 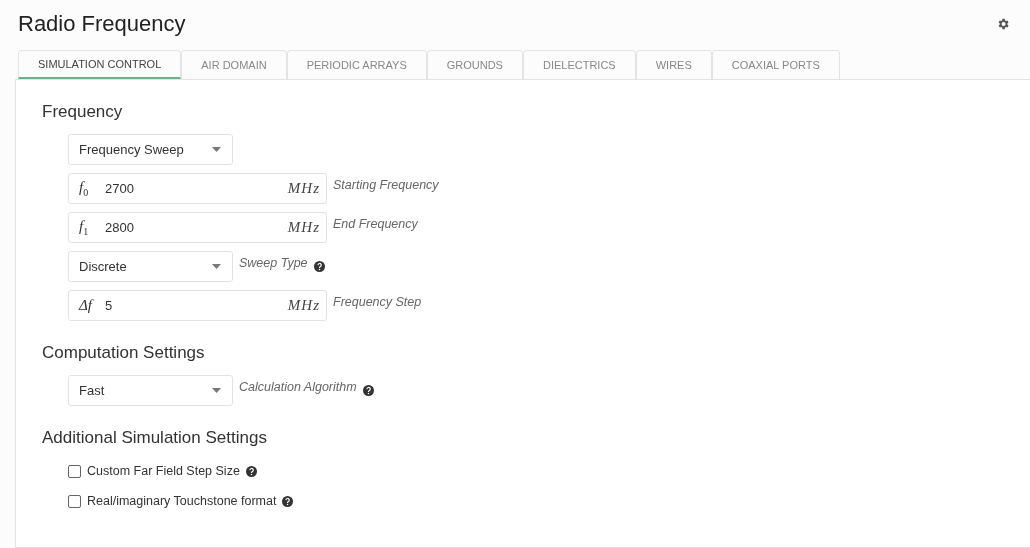 What do you see at coordinates (197, 188) in the screenshot?
I see `input-field: f$_{0}$ 2700 MHz` at bounding box center [197, 188].